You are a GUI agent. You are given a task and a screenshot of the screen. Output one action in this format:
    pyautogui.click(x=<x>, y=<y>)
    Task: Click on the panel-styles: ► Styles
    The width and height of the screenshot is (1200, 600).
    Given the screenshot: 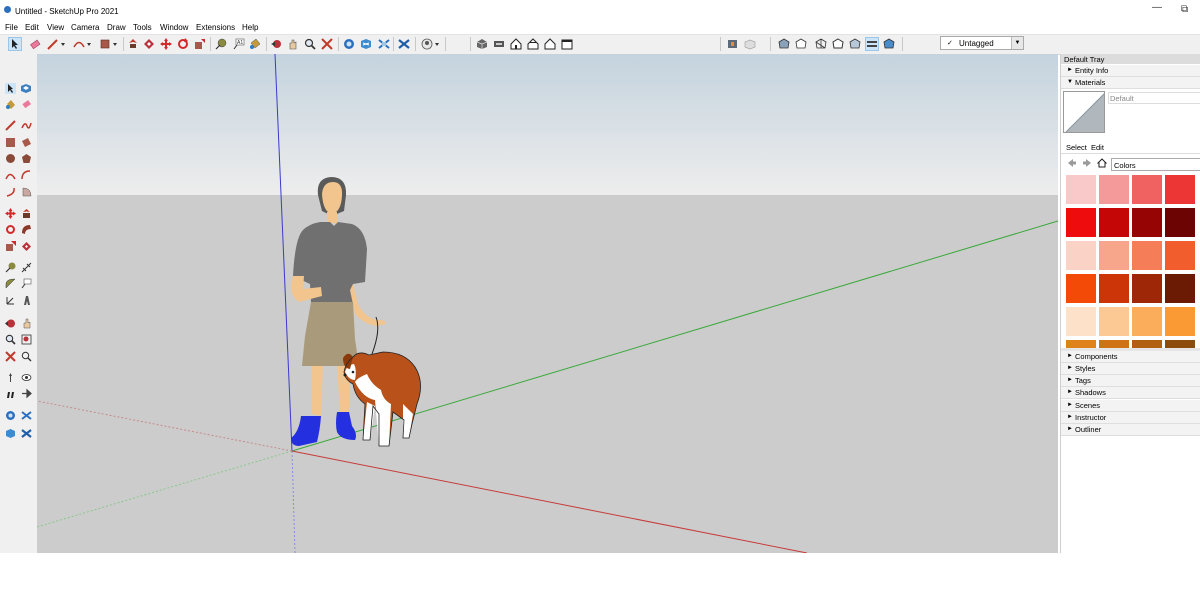 What is the action you would take?
    pyautogui.click(x=1130, y=369)
    